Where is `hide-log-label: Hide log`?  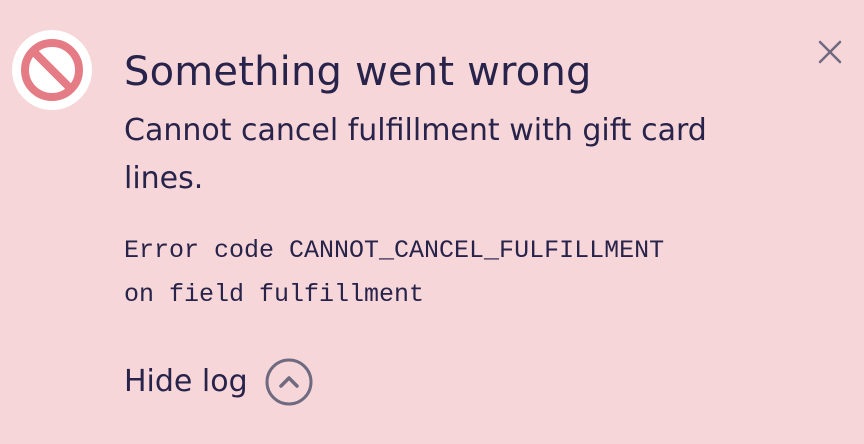
hide-log-label: Hide log is located at coordinates (186, 382).